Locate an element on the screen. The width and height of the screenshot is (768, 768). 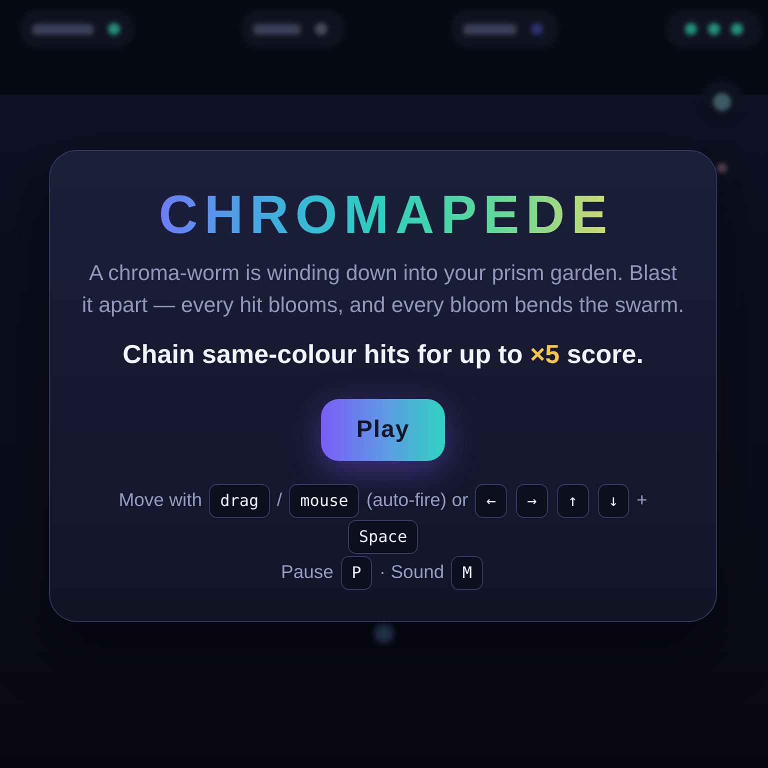
key-cap: ← is located at coordinates (491, 501).